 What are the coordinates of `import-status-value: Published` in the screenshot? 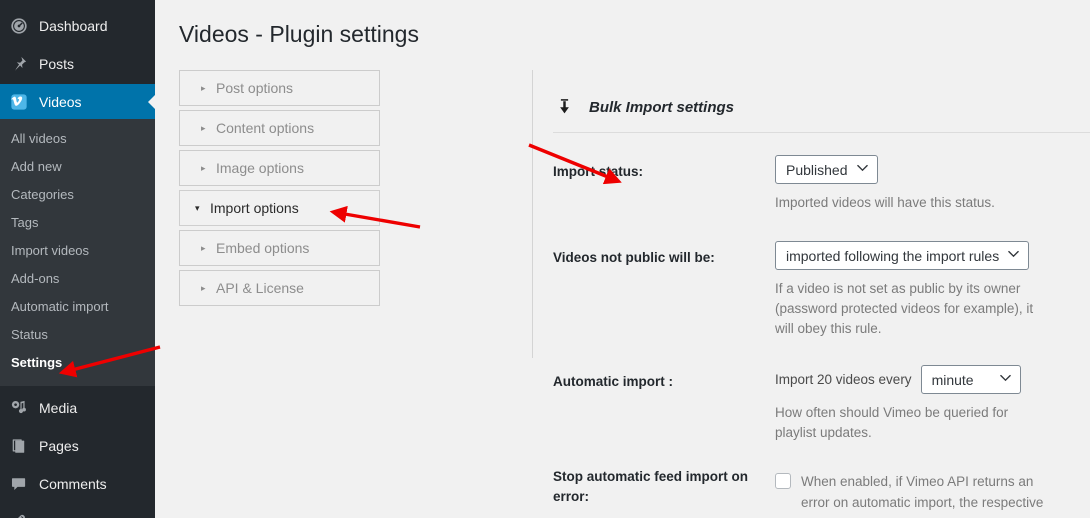 It's located at (817, 169).